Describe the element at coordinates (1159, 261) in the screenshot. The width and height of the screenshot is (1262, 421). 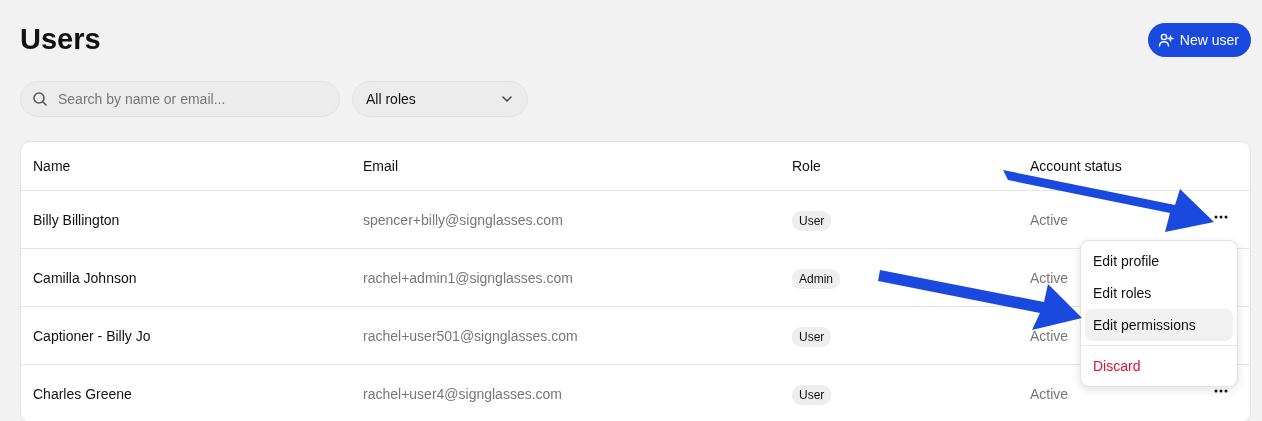
I see `menu-item: Edit profile` at that location.